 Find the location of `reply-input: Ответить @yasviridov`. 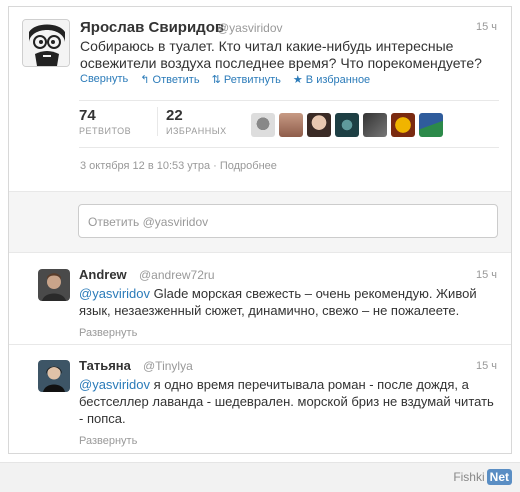

reply-input: Ответить @yasviridov is located at coordinates (288, 221).